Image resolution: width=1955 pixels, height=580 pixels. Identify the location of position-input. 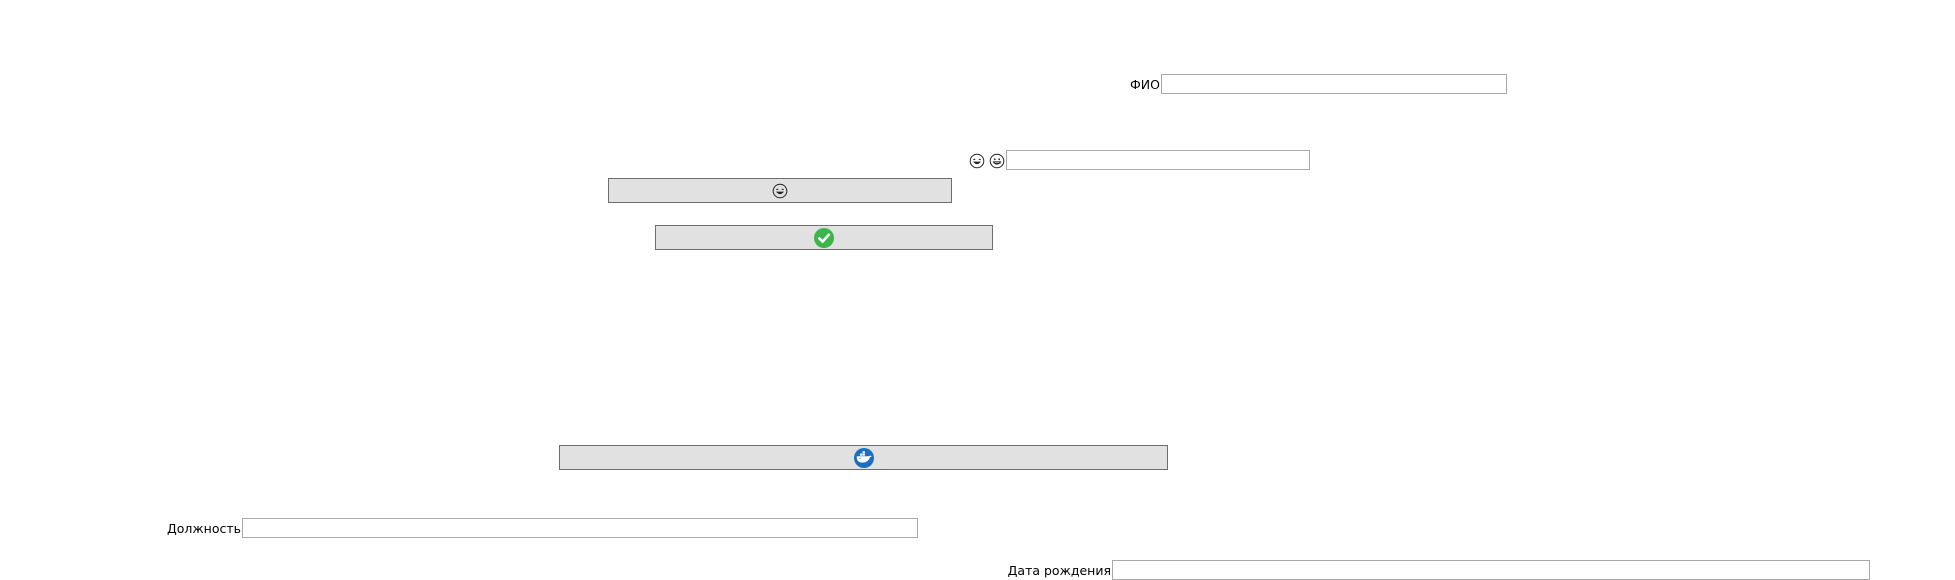
(580, 528).